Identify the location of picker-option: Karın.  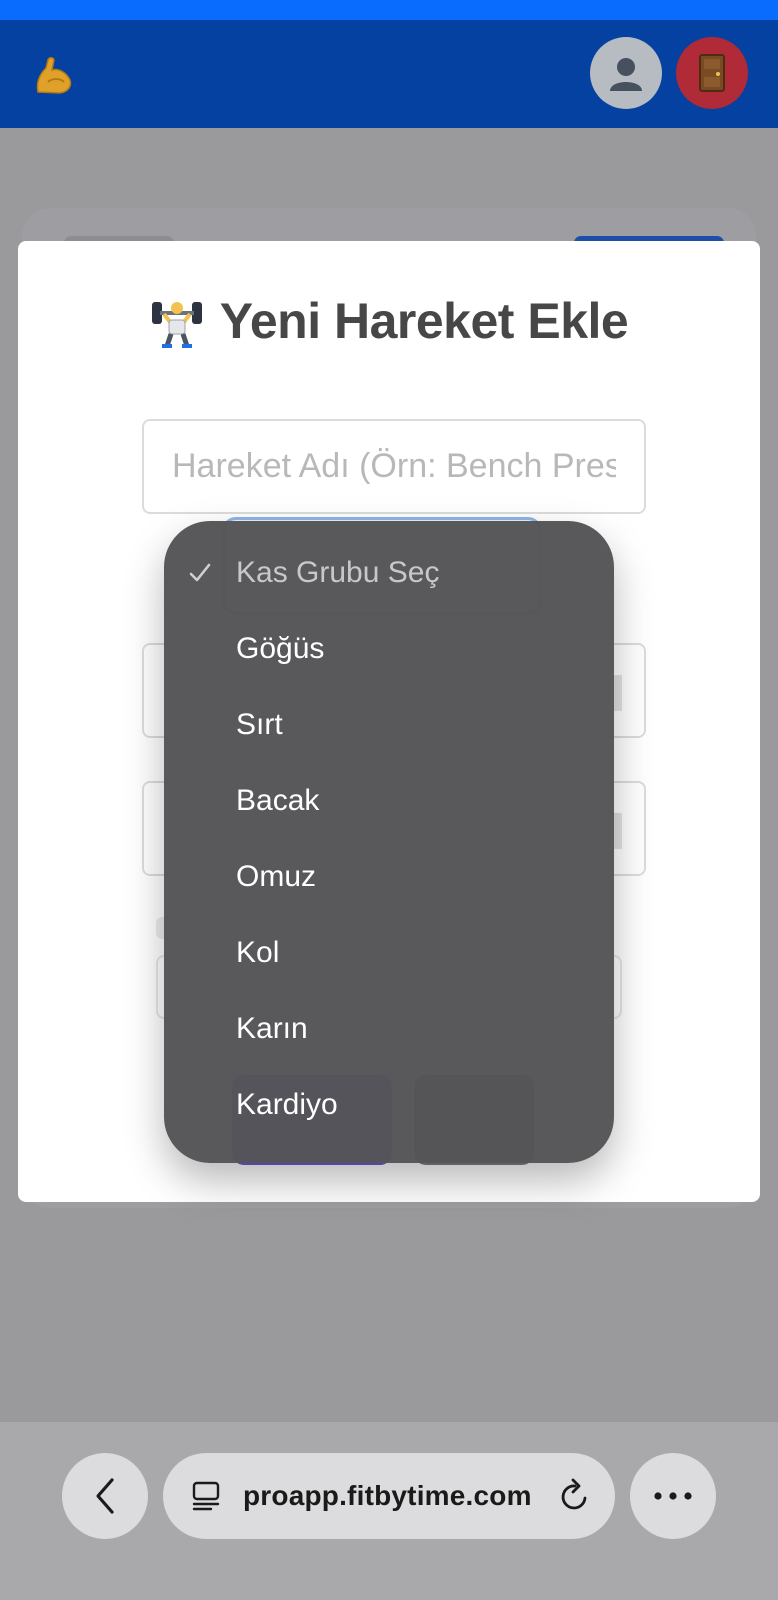
(389, 1029).